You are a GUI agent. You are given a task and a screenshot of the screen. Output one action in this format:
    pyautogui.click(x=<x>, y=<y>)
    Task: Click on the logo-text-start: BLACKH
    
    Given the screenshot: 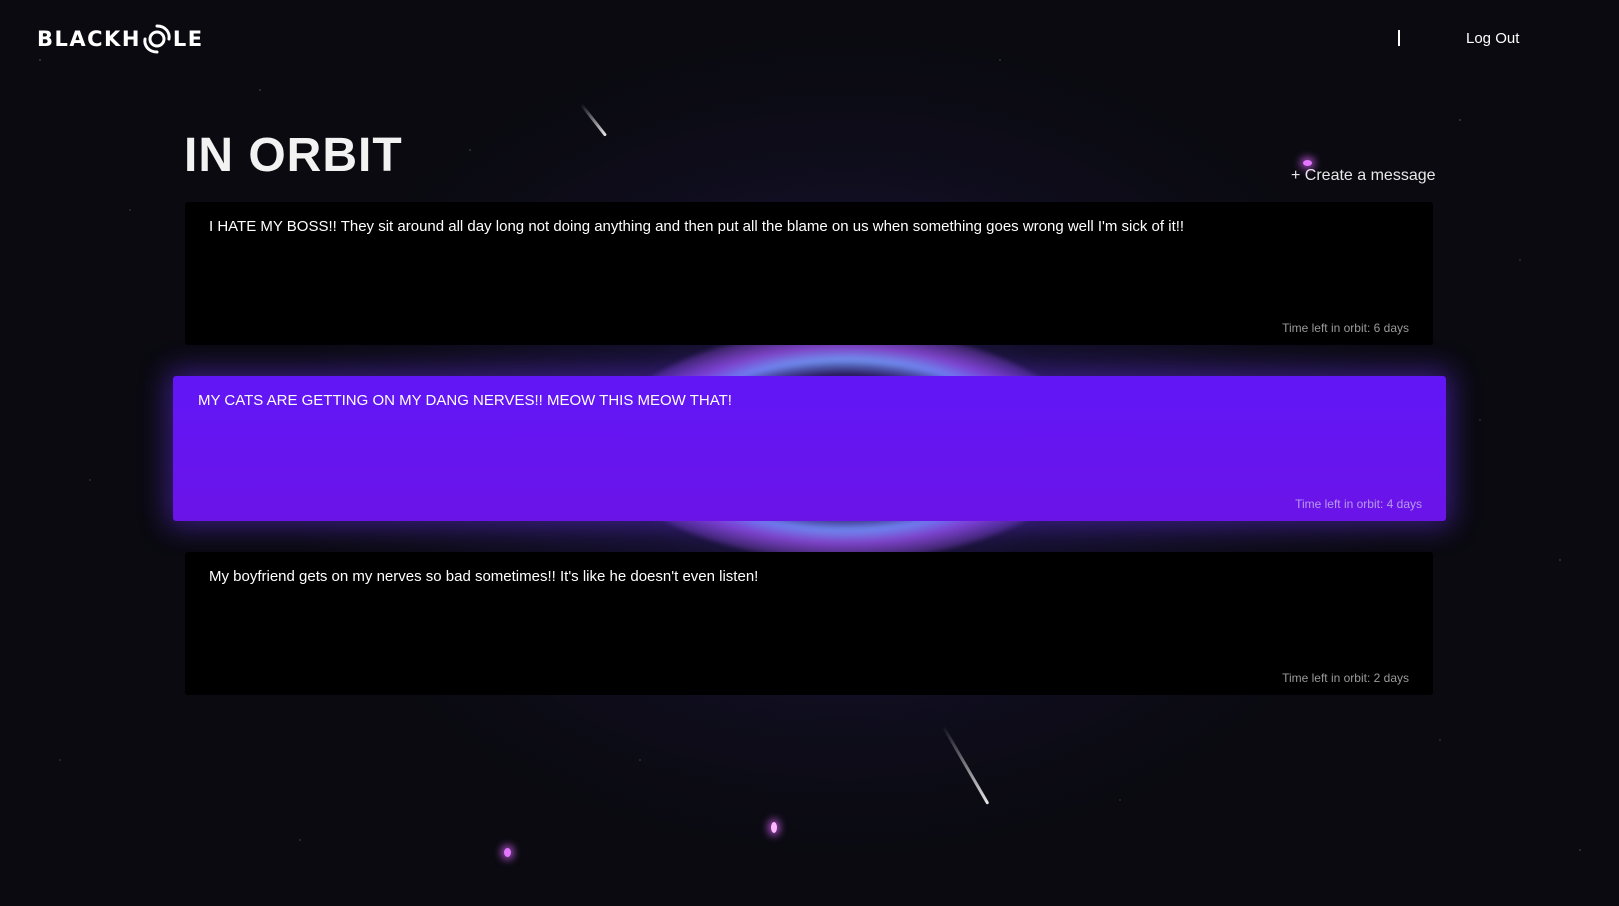 What is the action you would take?
    pyautogui.click(x=89, y=39)
    